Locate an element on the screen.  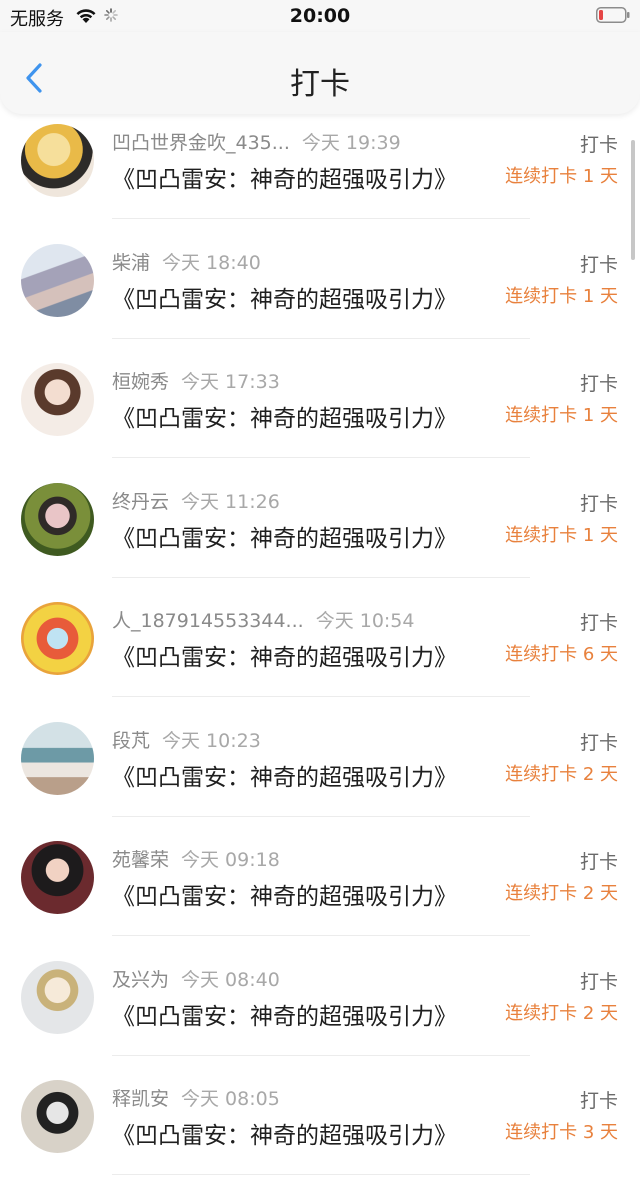
list-item: 释凯安 今天 08:05 《凹凸雷安：神奇的超强吸引力》 打卡 连续打卡 3 天 is located at coordinates (320, 1130).